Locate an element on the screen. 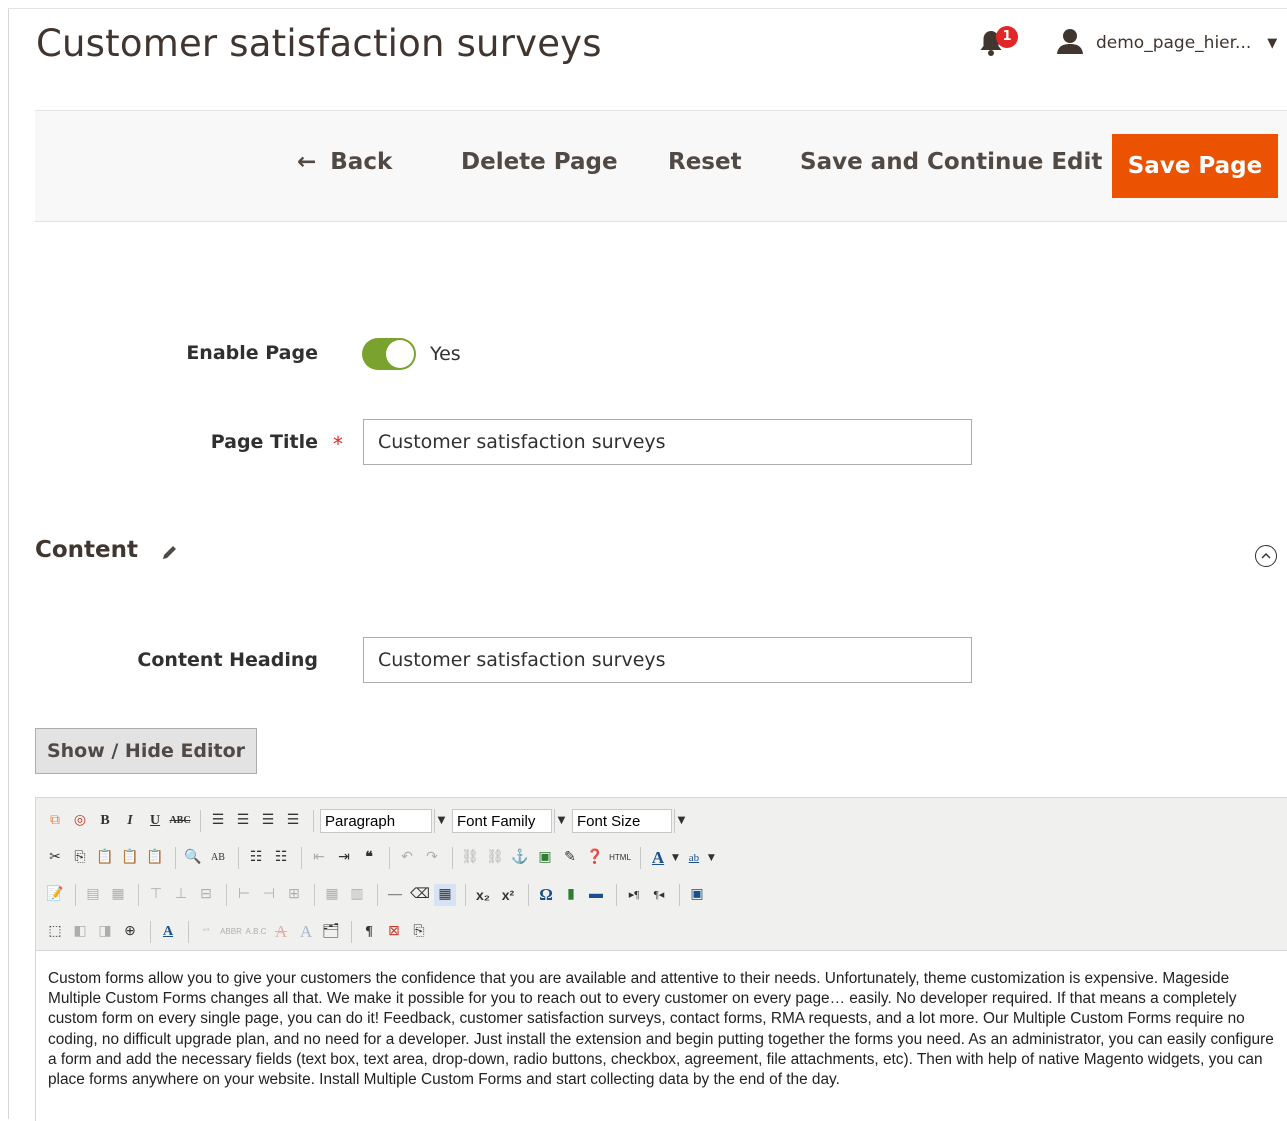 The image size is (1287, 1121). remove-format-icon: ⌫ is located at coordinates (420, 895).